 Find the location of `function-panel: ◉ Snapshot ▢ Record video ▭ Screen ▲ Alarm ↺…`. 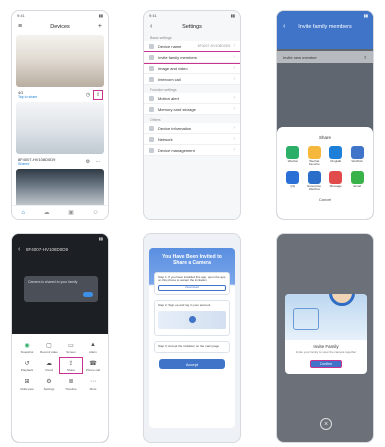

function-panel: ◉ Snapshot ▢ Record video ▭ Screen ▲ Alarm ↺… is located at coordinates (60, 388).